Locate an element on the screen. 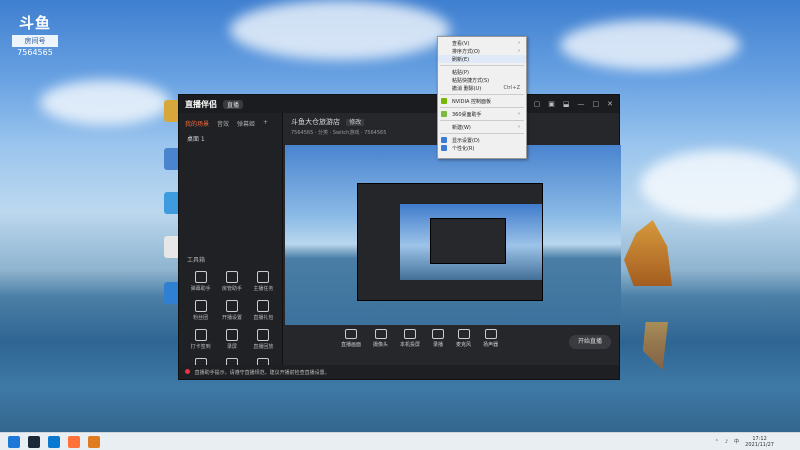  maximize-icon: □ is located at coordinates (596, 104).